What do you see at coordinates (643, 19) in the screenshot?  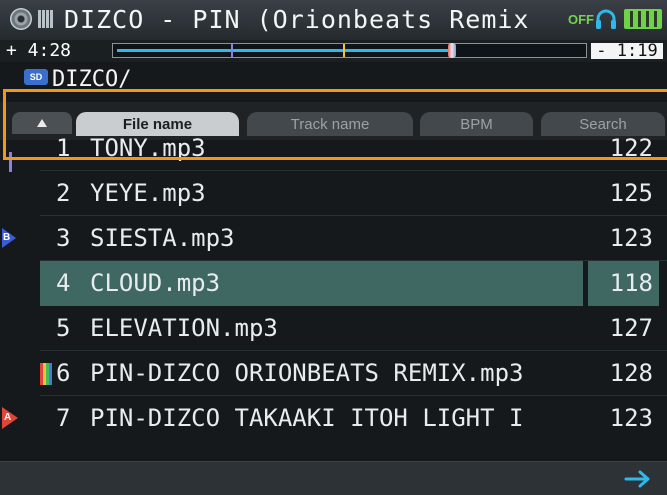 I see `battery-icon` at bounding box center [643, 19].